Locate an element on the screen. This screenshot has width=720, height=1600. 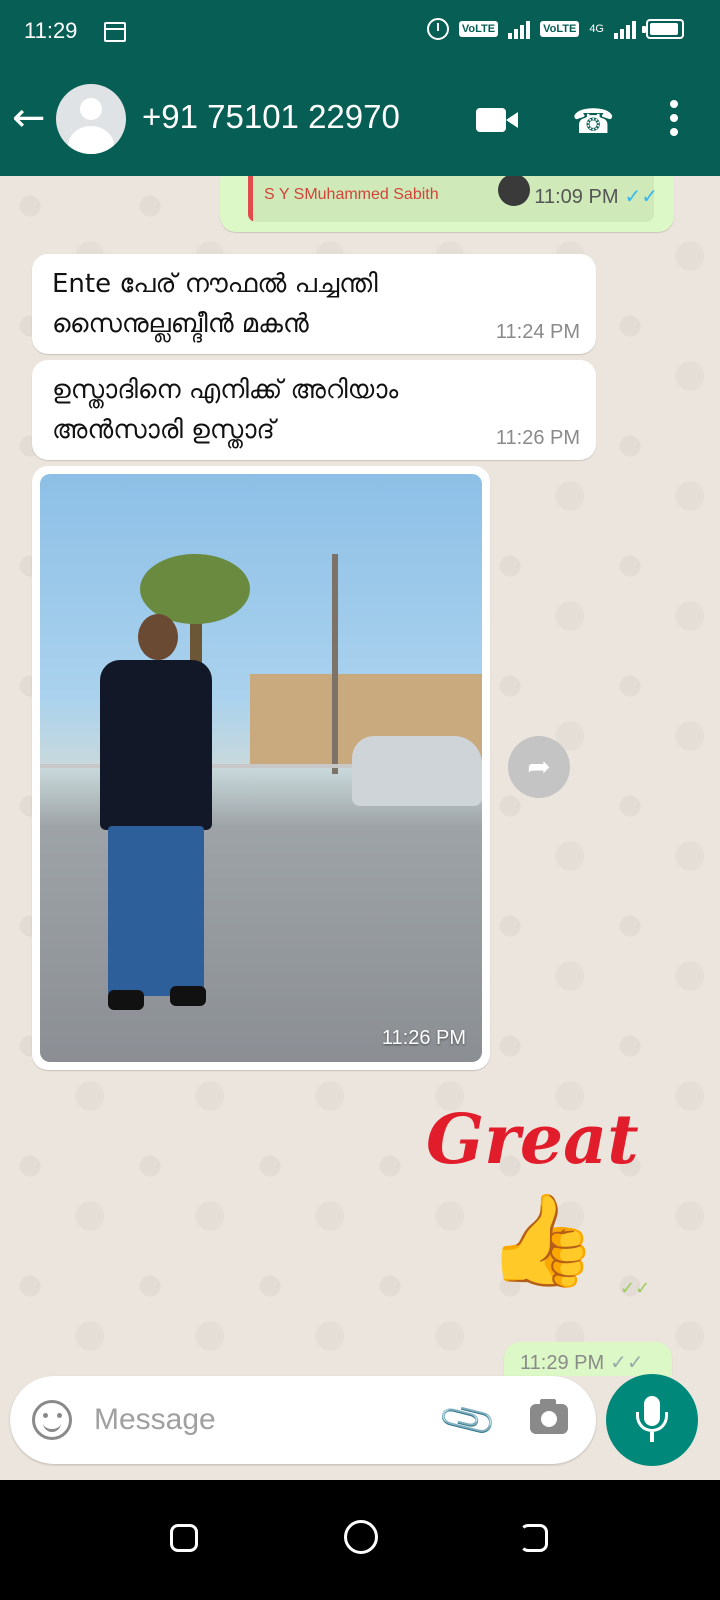
message-time-text: 11:09 PM is located at coordinates (576, 197).